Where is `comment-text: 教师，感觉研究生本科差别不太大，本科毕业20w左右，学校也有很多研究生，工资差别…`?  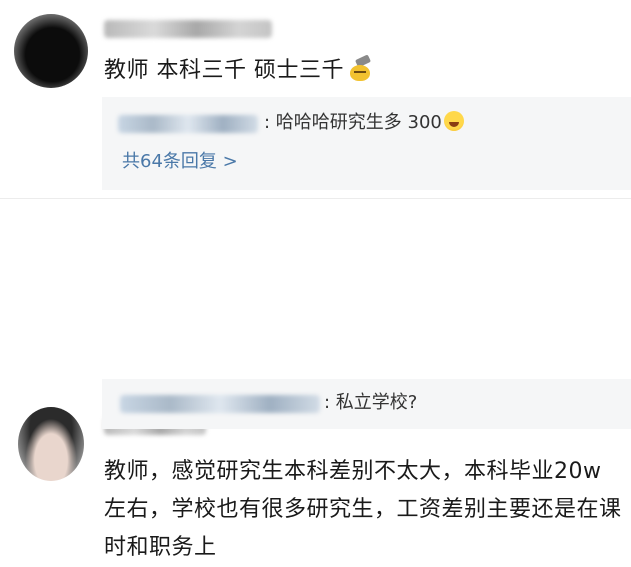 comment-text: 教师，感觉研究生本科差别不太大，本科毕业20w左右，学校也有很多研究生，工资差别… is located at coordinates (363, 509).